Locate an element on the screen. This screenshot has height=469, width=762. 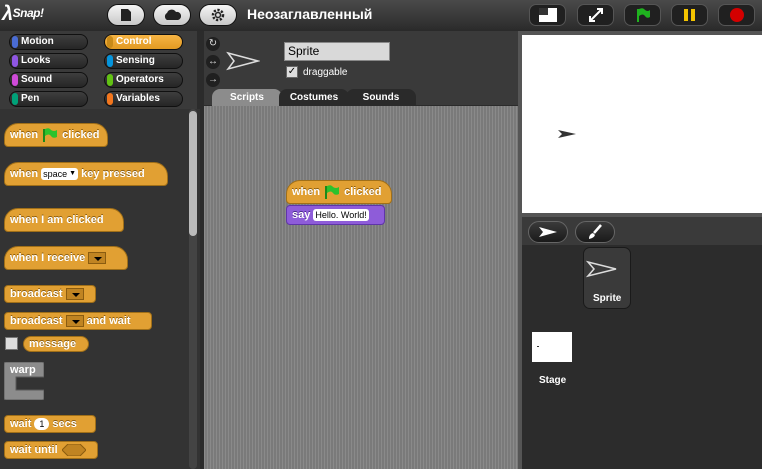
category-motion: Motion is located at coordinates (48, 42).